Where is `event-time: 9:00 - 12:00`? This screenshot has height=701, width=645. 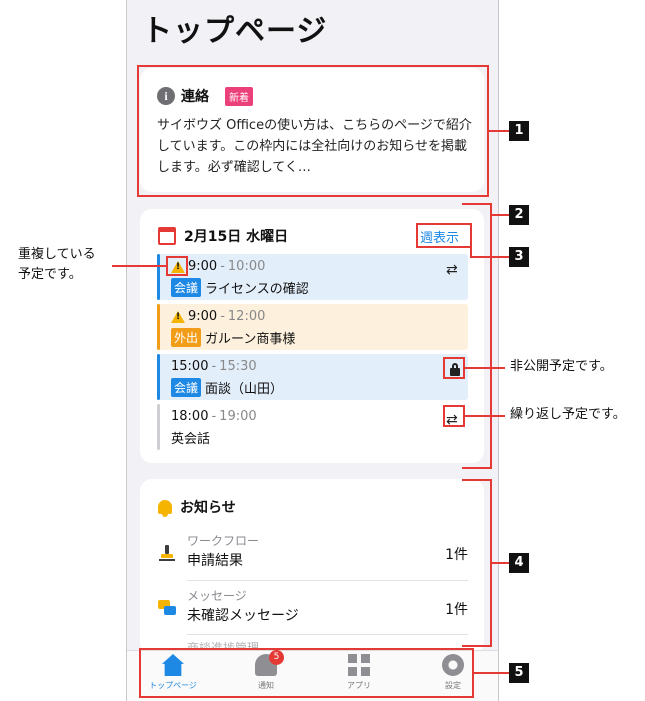 event-time: 9:00 - 12:00 is located at coordinates (218, 316).